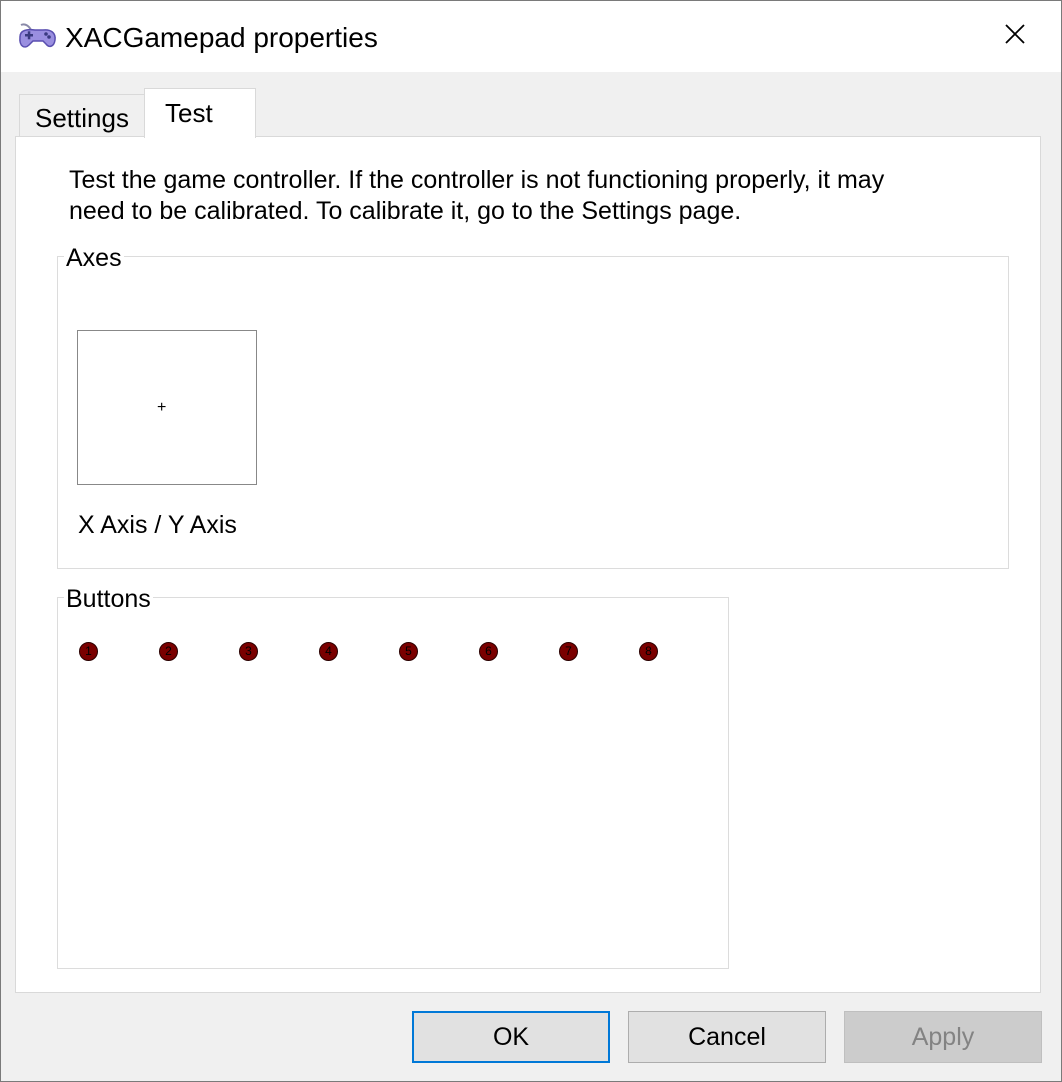 Image resolution: width=1062 pixels, height=1082 pixels. I want to click on axis-caption: X Axis / Y Axis, so click(157, 525).